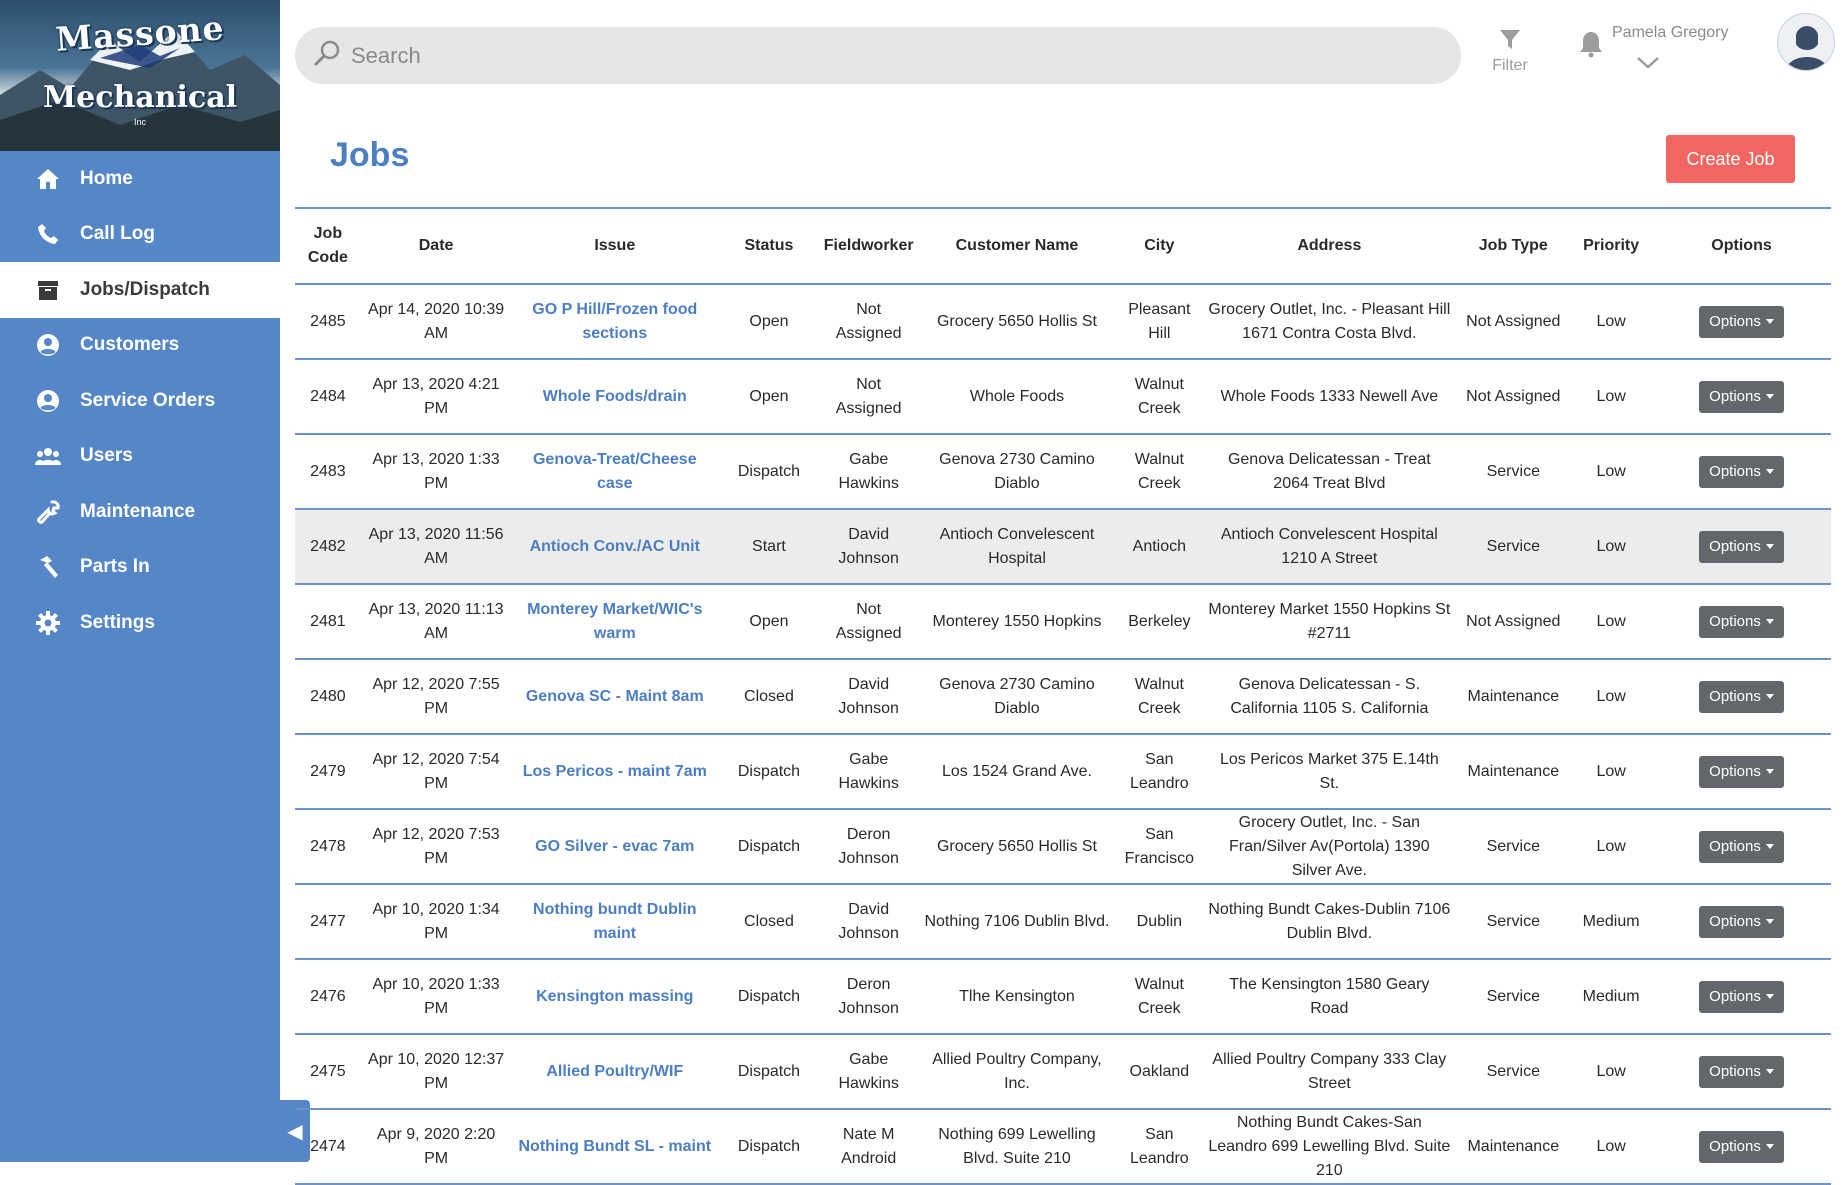 The image size is (1848, 1185). Describe the element at coordinates (1670, 33) in the screenshot. I see `user-name: Pamela Gregory` at that location.